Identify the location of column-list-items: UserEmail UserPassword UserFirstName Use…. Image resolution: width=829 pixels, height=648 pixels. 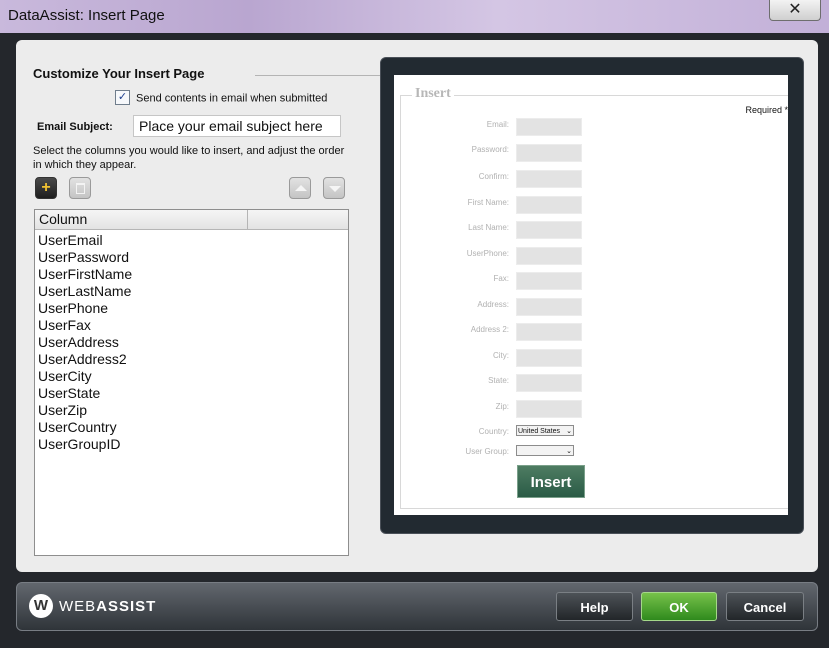
(191, 341).